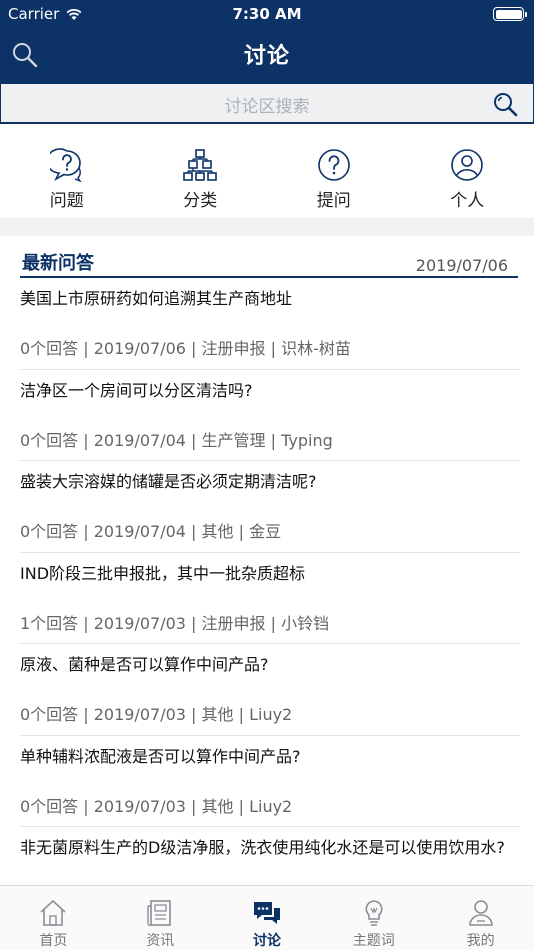  I want to click on news-icon, so click(159, 913).